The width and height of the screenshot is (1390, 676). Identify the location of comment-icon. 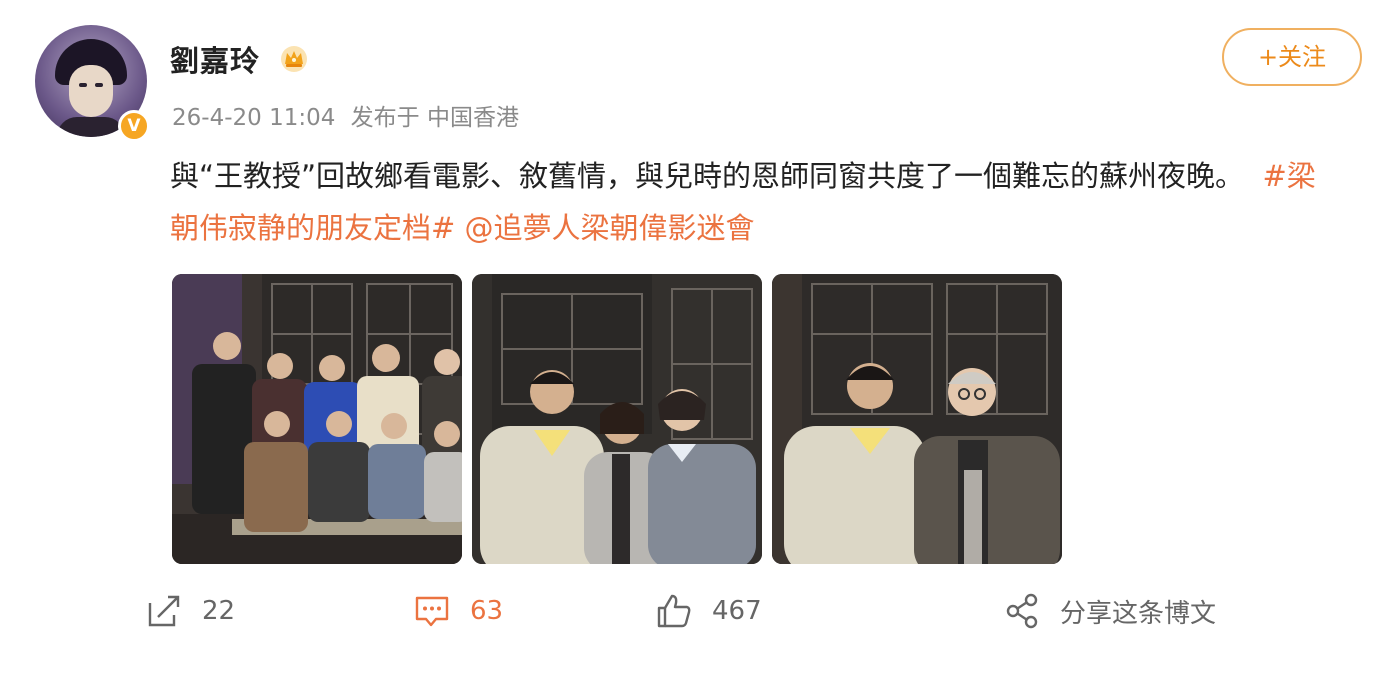
(432, 611).